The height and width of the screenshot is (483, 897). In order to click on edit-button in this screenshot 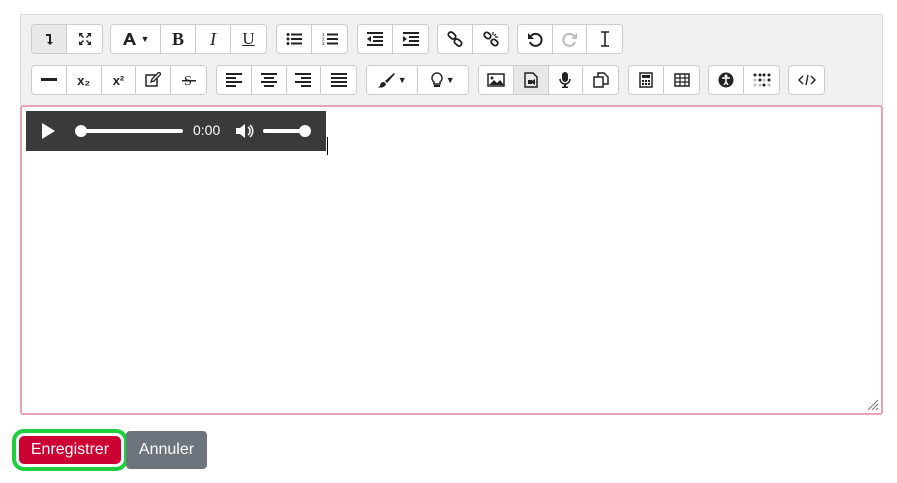, I will do `click(154, 80)`.